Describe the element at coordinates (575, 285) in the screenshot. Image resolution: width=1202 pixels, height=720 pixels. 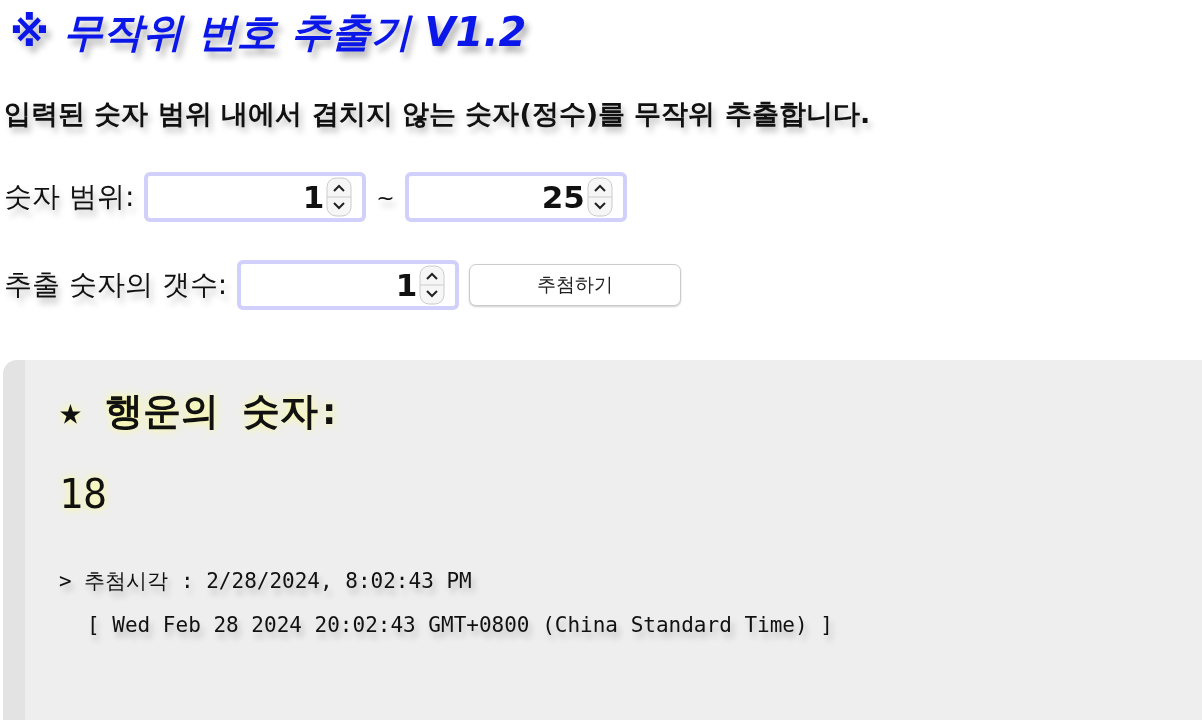
I see `draw-button: 추첨하기` at that location.